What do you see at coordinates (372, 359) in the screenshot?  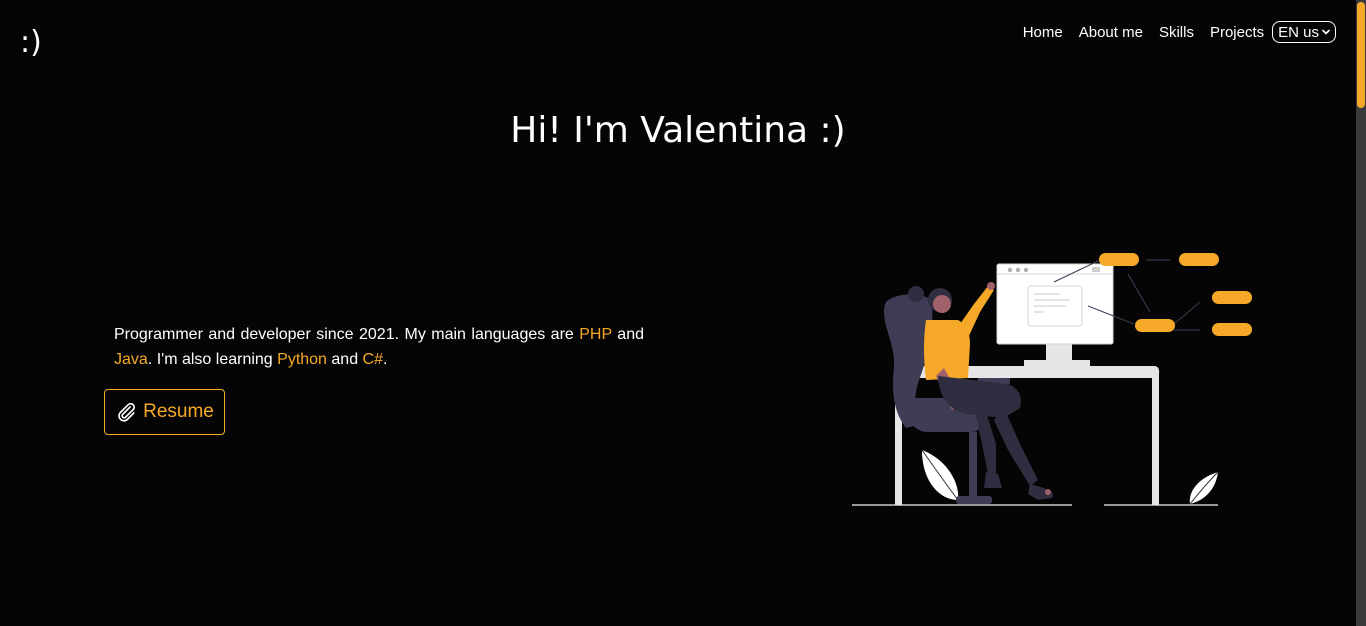 I see `language-csharp: C#` at bounding box center [372, 359].